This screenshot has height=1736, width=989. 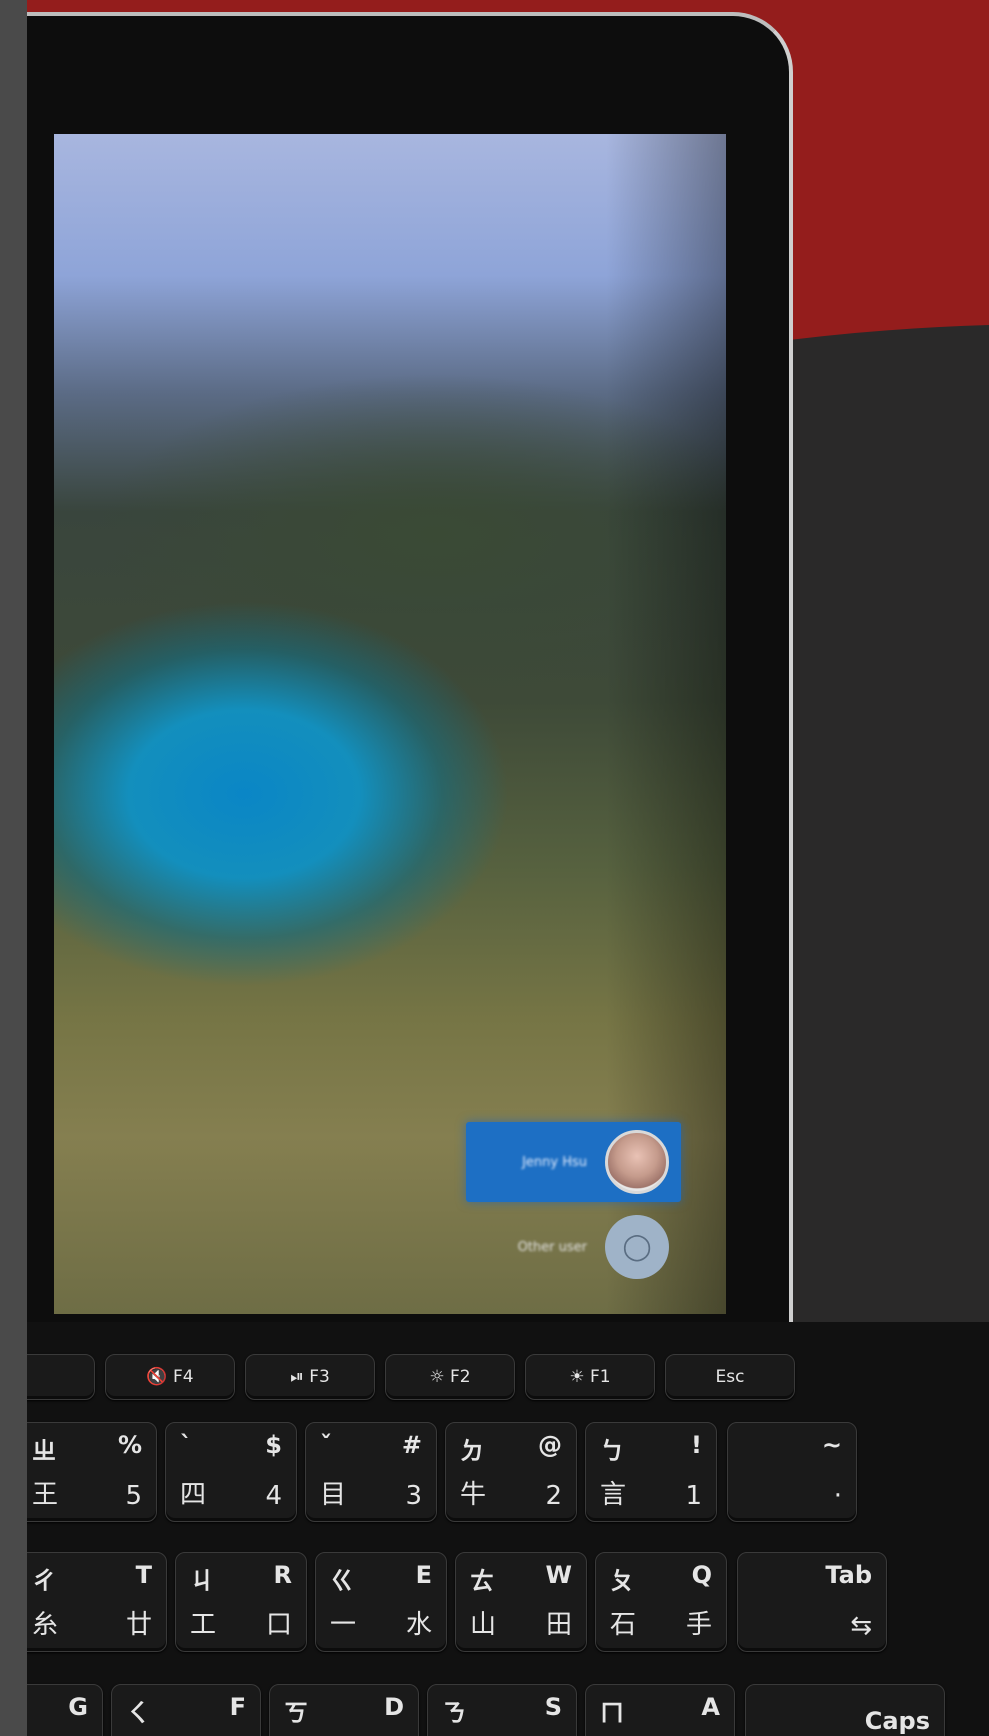 What do you see at coordinates (792, 1472) in the screenshot?
I see `key-tilde: ~ ·` at bounding box center [792, 1472].